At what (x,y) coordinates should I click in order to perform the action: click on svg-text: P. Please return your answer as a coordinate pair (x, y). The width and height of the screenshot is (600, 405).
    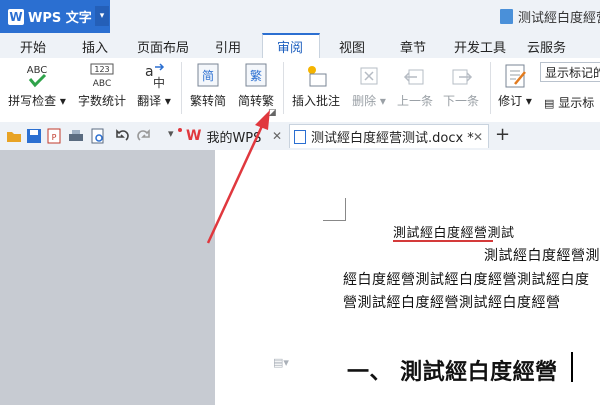
    Looking at the image, I should click on (54, 137).